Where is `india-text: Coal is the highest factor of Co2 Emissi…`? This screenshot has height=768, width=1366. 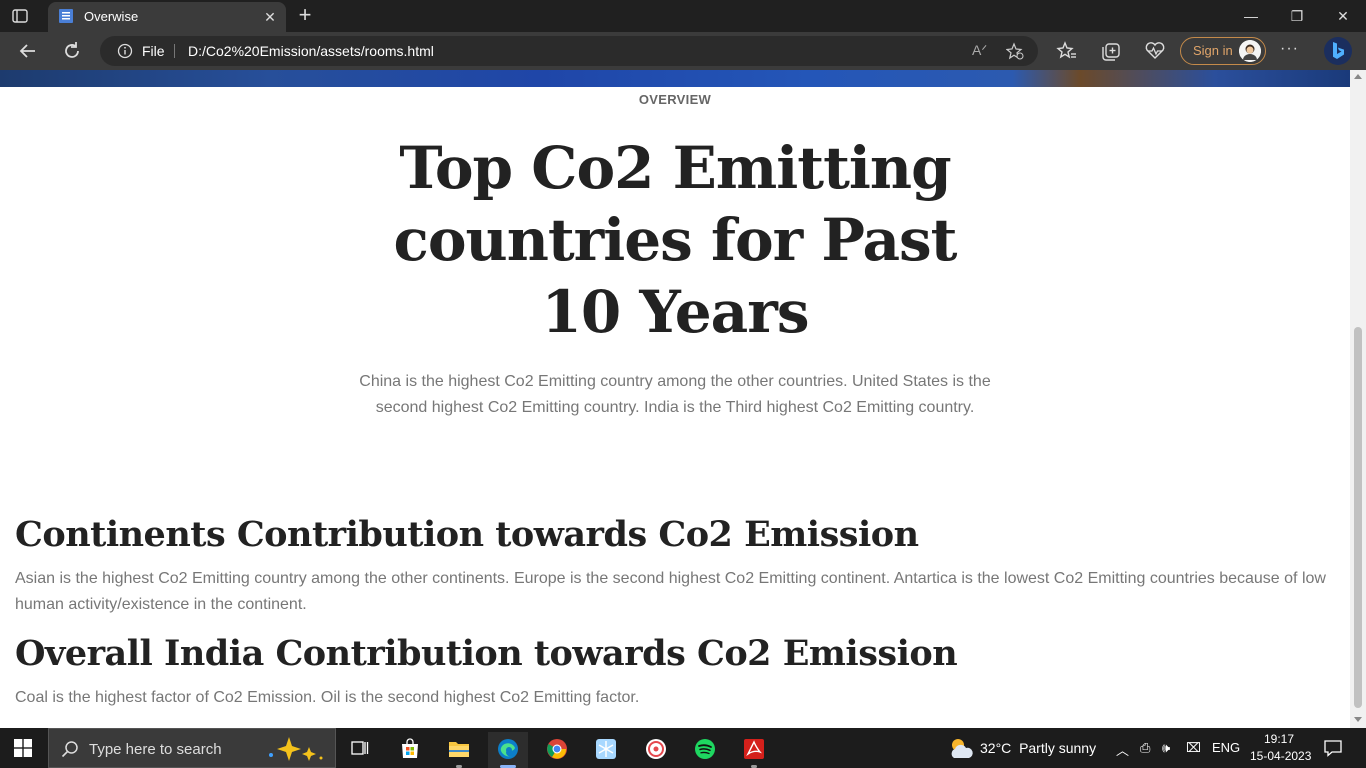
india-text: Coal is the highest factor of Co2 Emissi… is located at coordinates (327, 697).